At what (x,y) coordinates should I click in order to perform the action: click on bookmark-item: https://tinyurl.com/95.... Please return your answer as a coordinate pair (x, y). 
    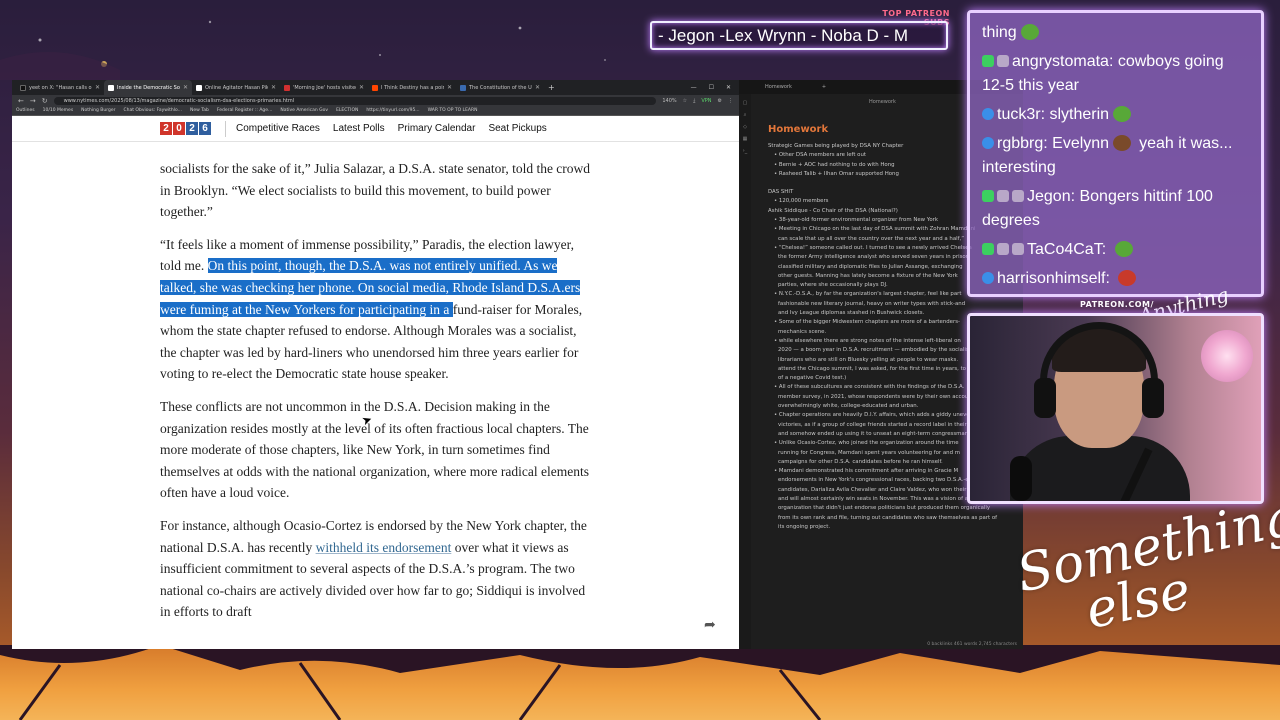
    Looking at the image, I should click on (392, 110).